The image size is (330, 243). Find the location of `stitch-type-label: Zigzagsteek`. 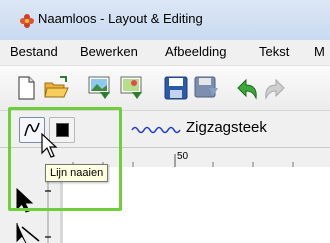

stitch-type-label: Zigzagsteek is located at coordinates (226, 127).